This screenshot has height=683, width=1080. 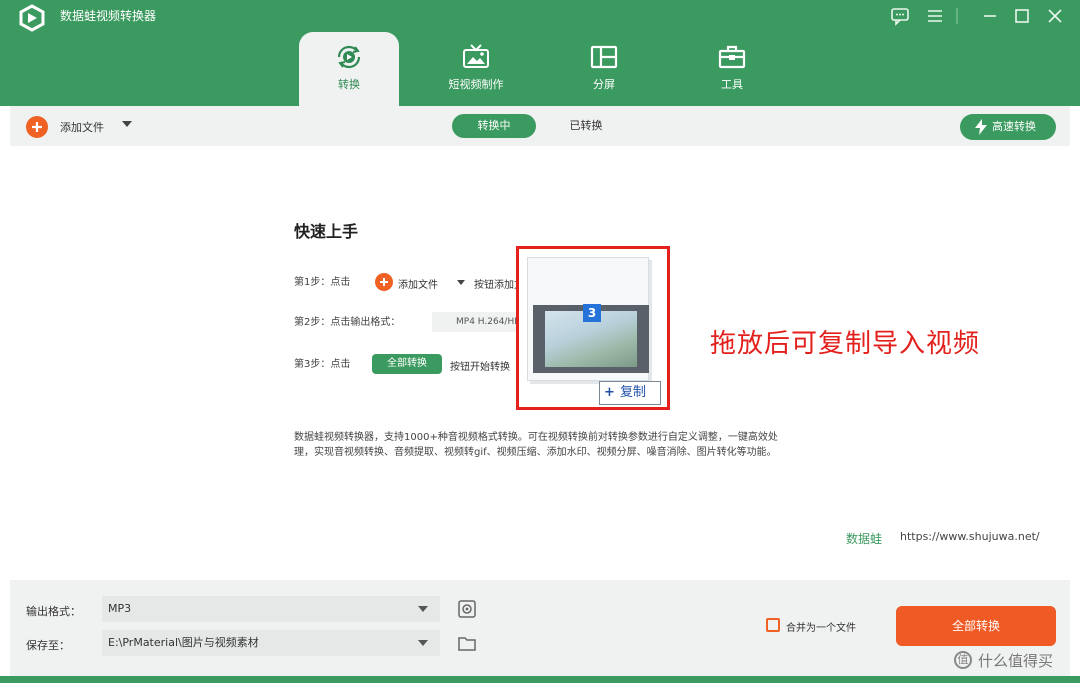 What do you see at coordinates (976, 626) in the screenshot?
I see `convert-all-button: 全部转换` at bounding box center [976, 626].